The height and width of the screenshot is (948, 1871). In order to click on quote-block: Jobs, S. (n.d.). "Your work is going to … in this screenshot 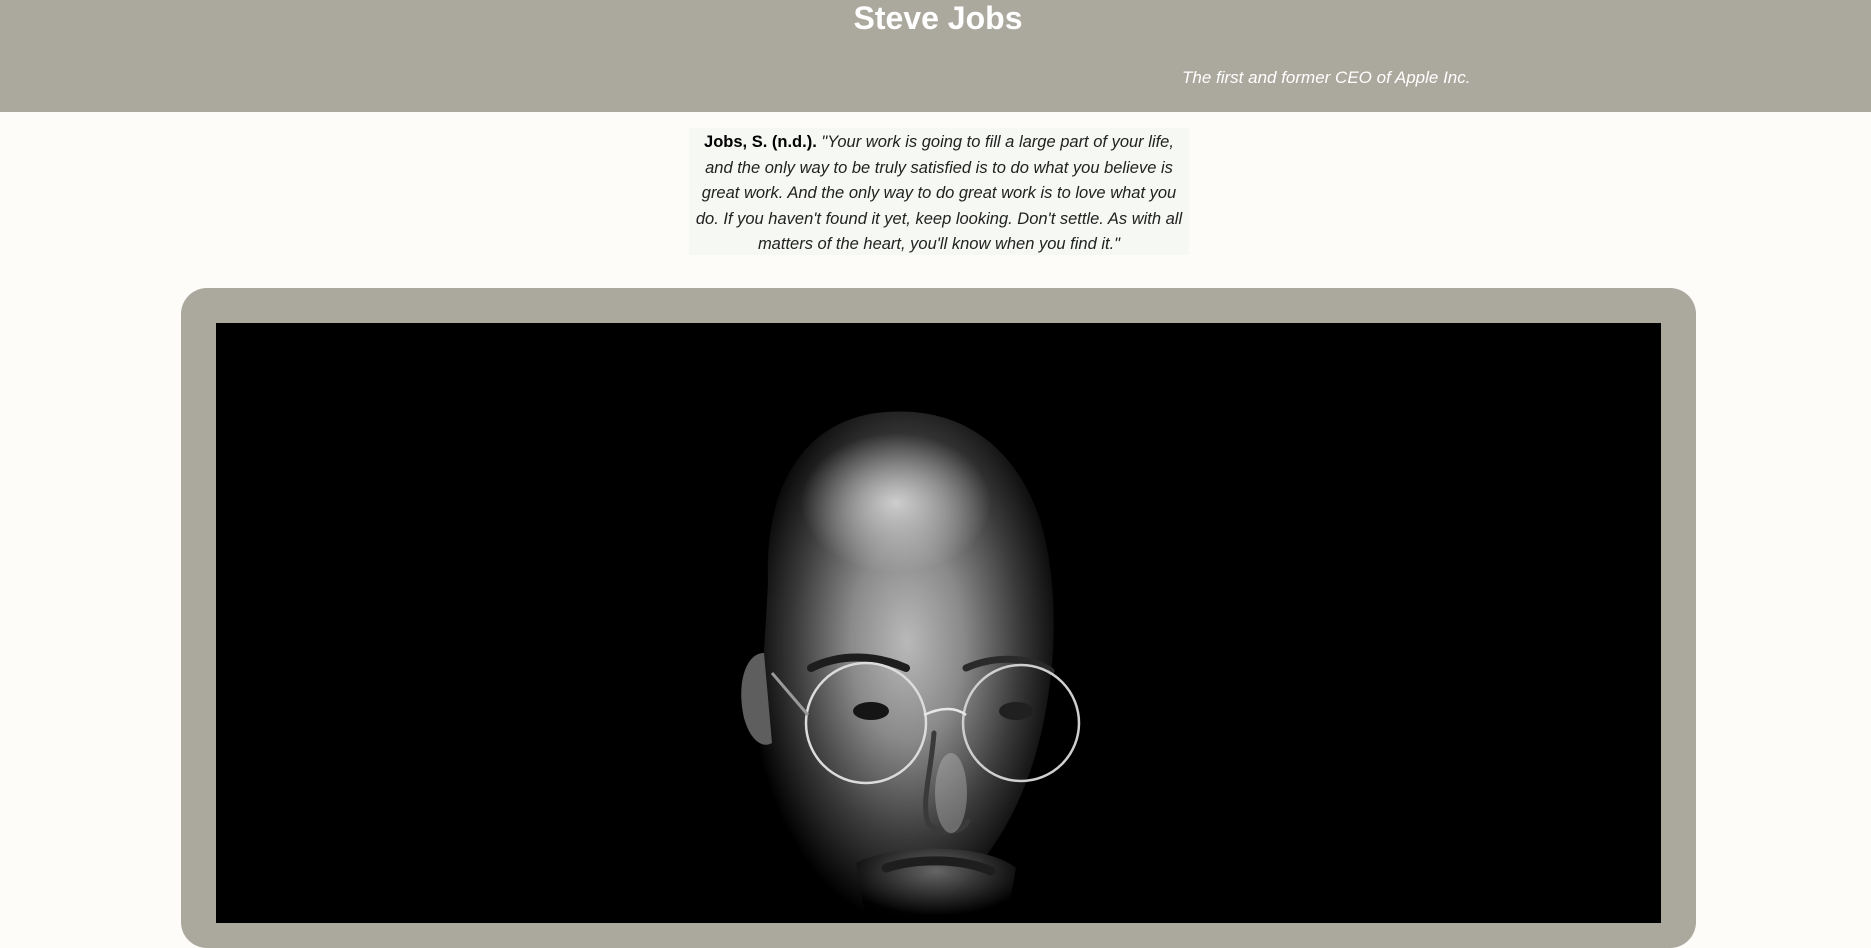, I will do `click(939, 191)`.